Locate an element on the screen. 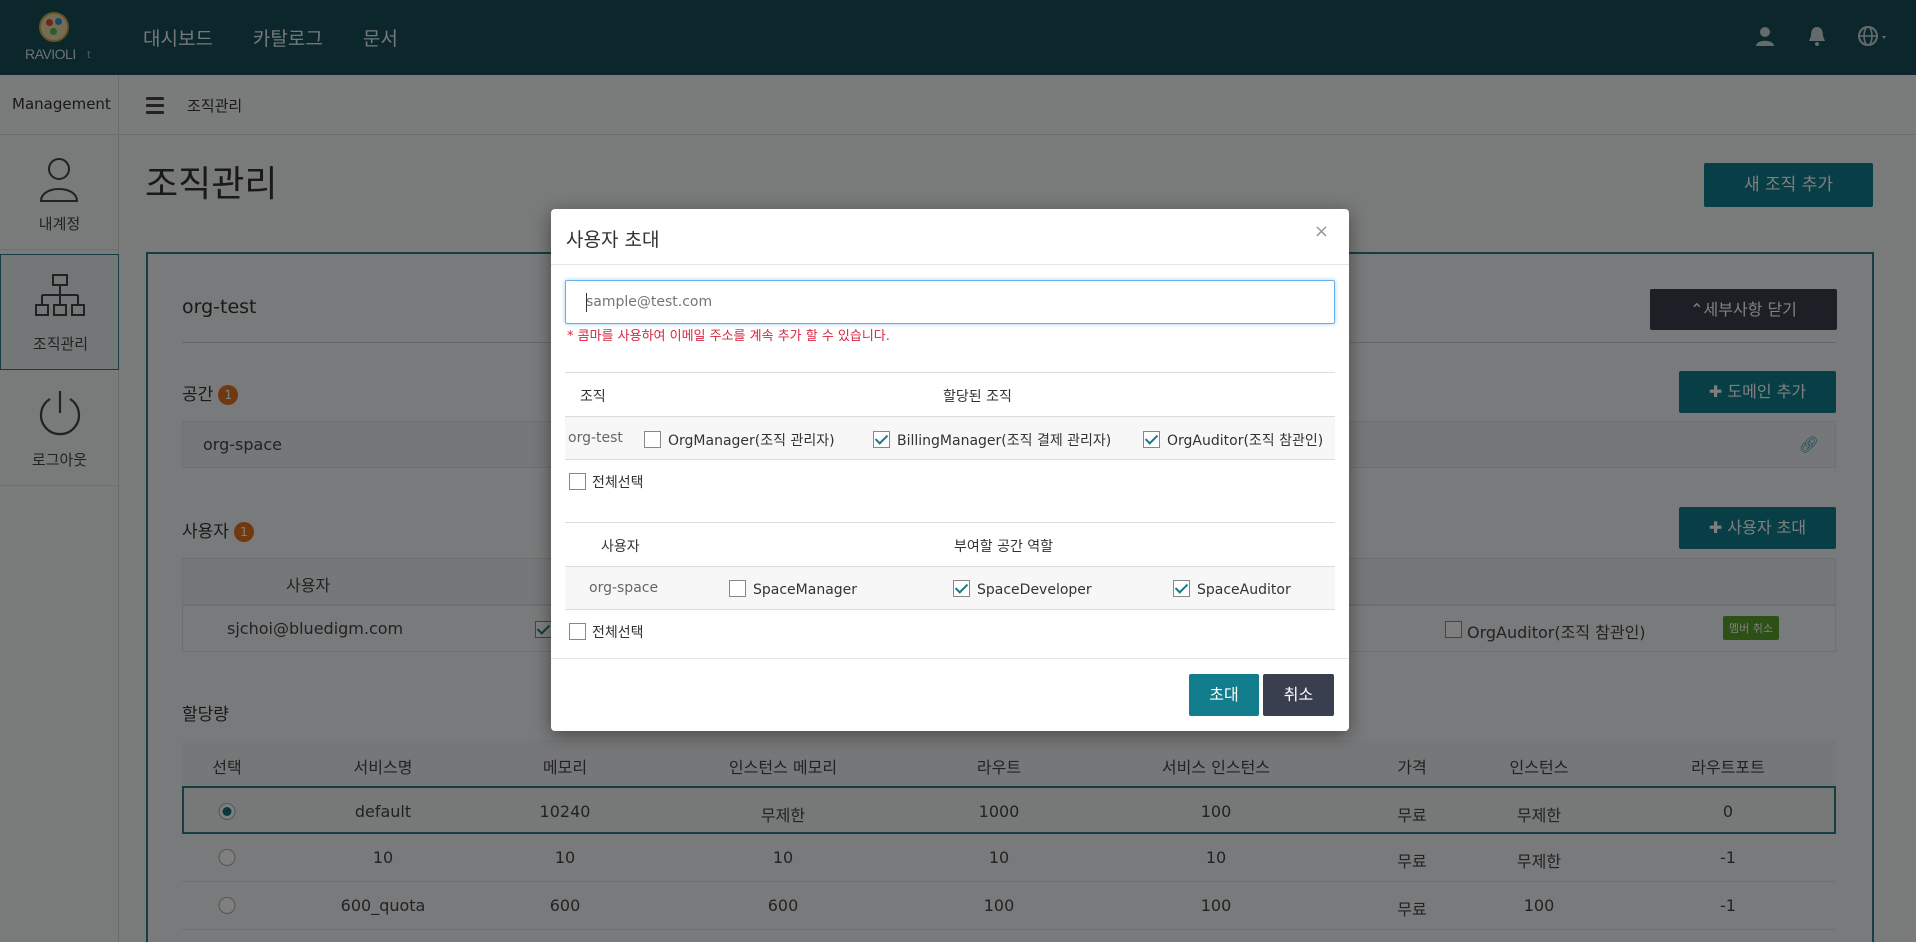  spacemanager-option: SpaceManager is located at coordinates (793, 589).